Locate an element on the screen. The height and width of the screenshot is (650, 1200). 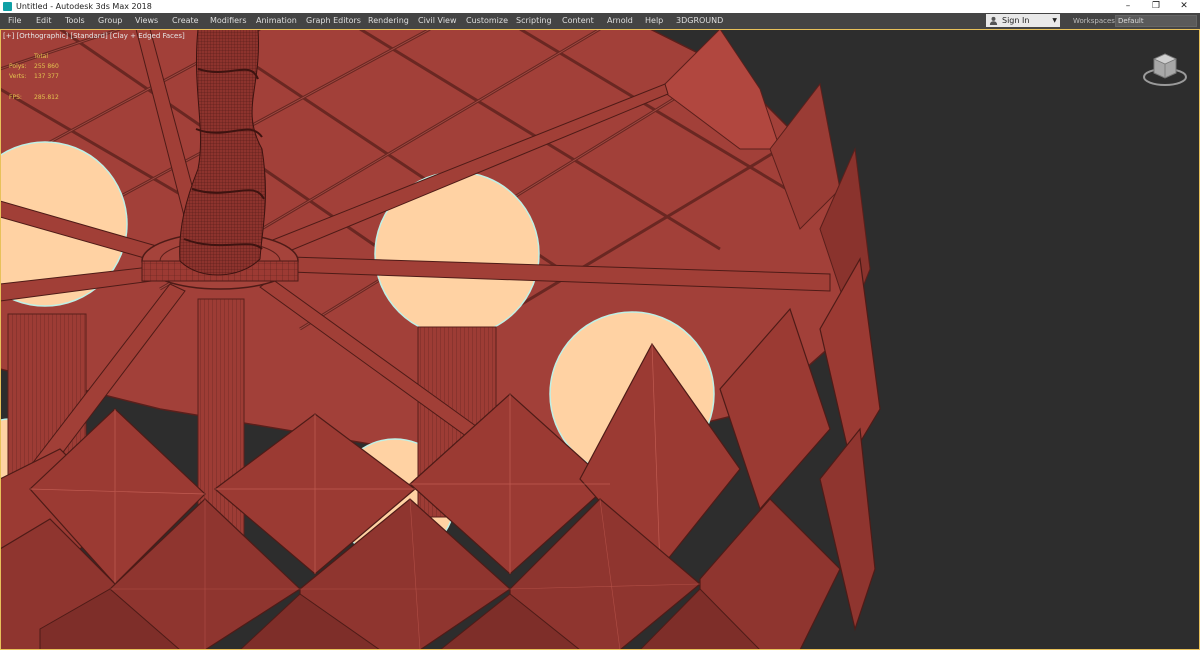
viewcube-icon is located at coordinates (1165, 70).